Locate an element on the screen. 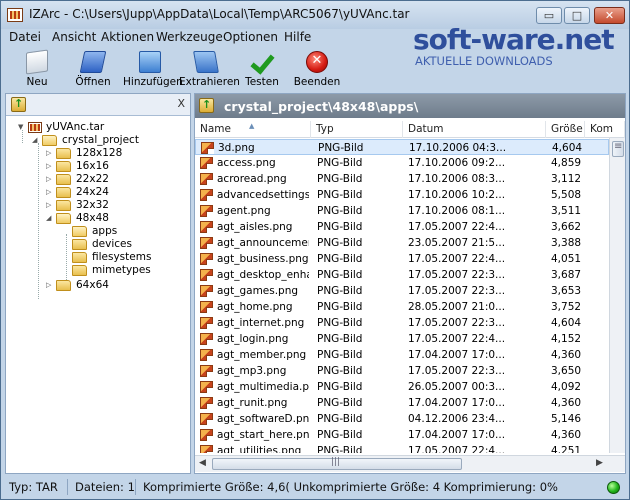 The width and height of the screenshot is (630, 500). menu-datei: Datei is located at coordinates (25, 37).